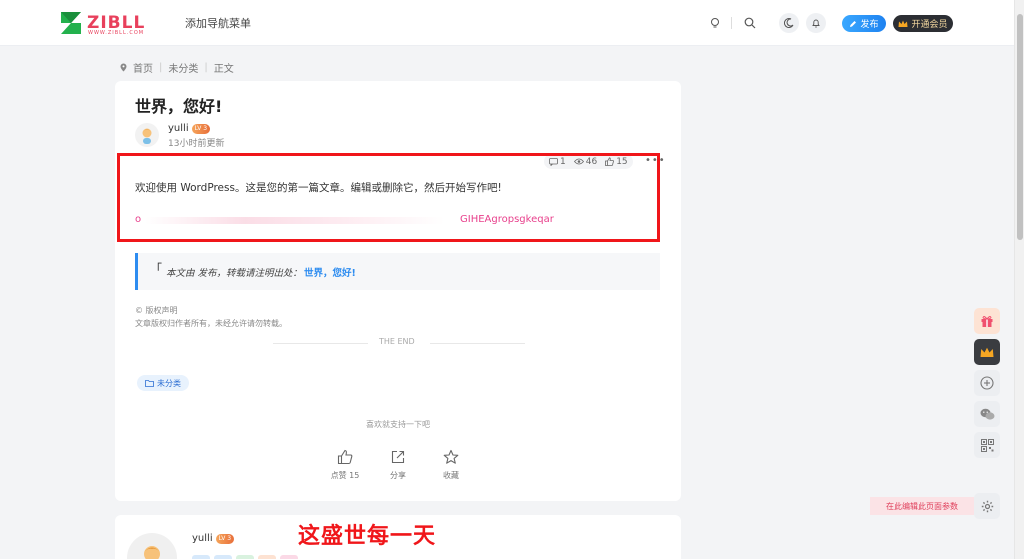 The image size is (1024, 559). What do you see at coordinates (789, 23) in the screenshot?
I see `dark-mode-toggle-icon` at bounding box center [789, 23].